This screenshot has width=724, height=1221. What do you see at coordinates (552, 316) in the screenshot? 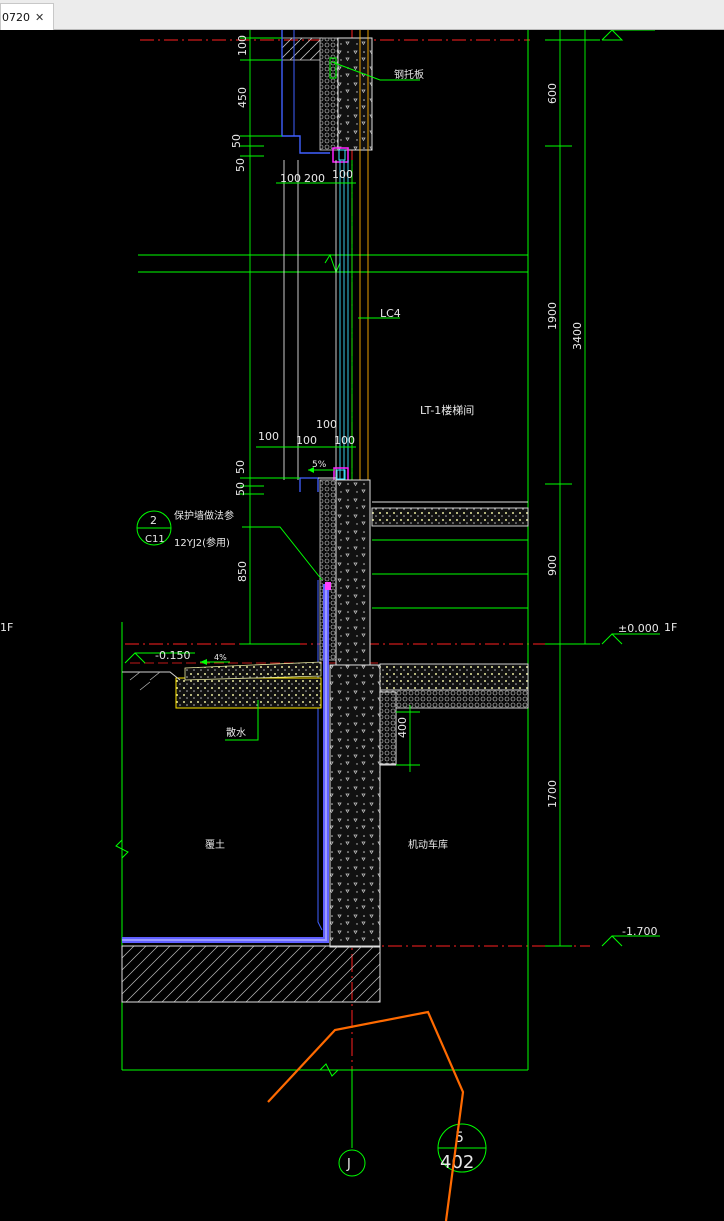
I see `dim-1900: 1900` at bounding box center [552, 316].